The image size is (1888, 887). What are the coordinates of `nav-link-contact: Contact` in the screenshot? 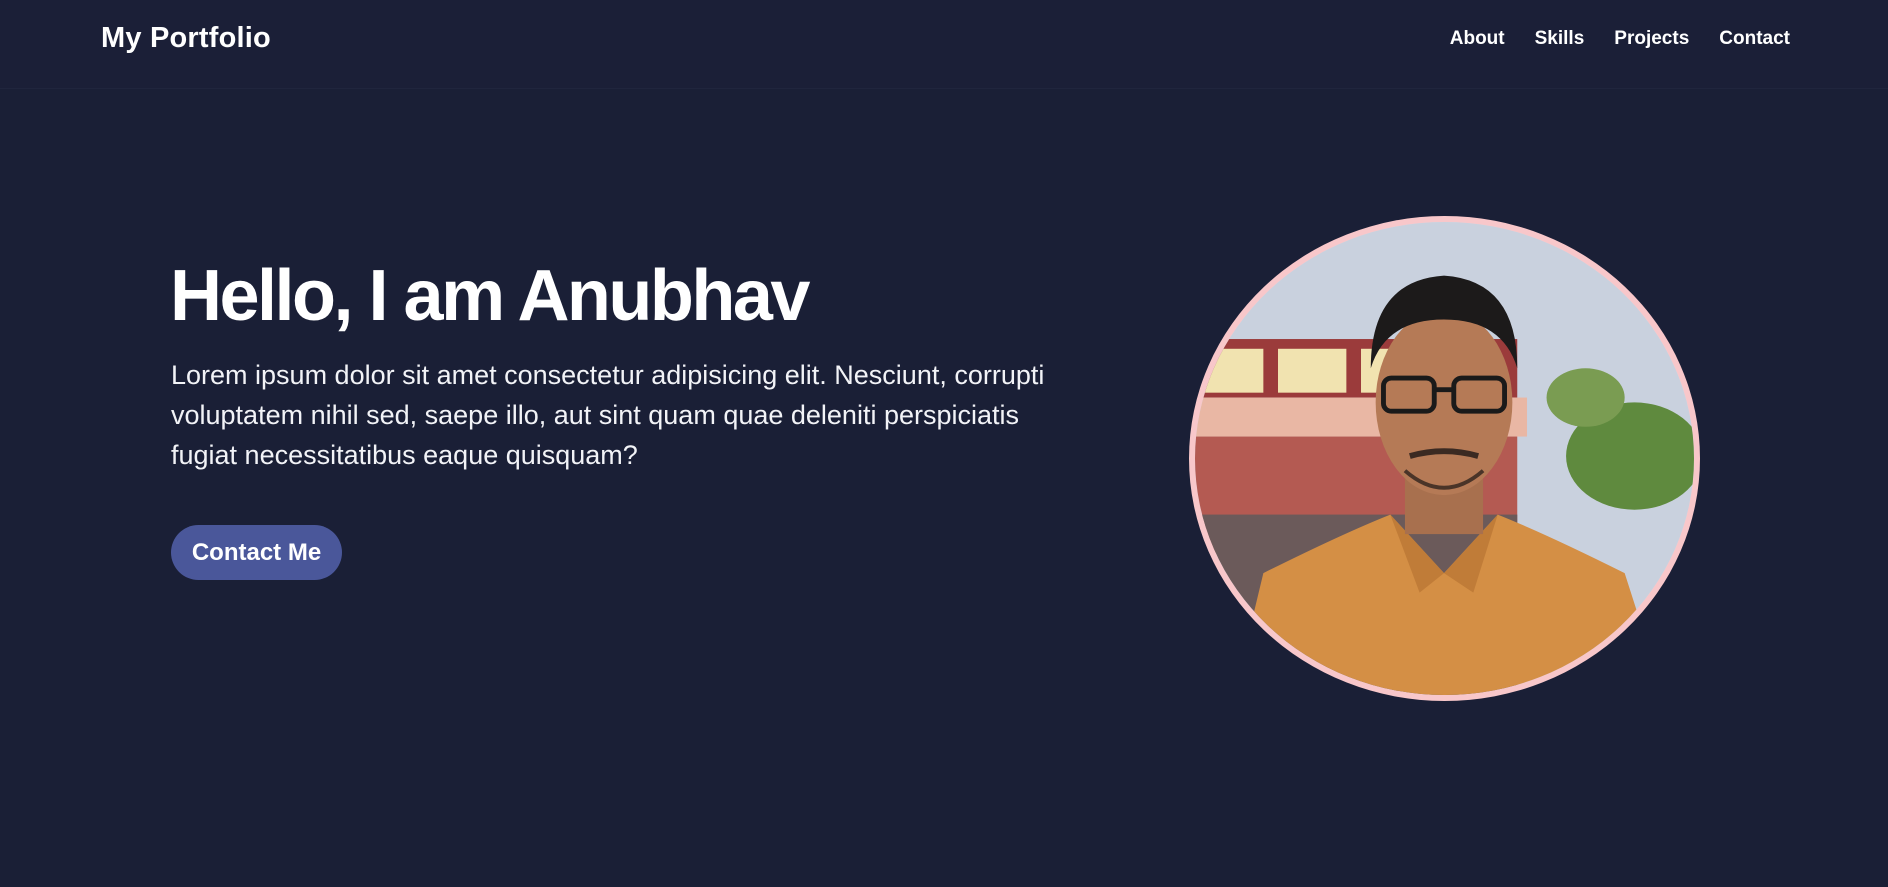 It's located at (1754, 39).